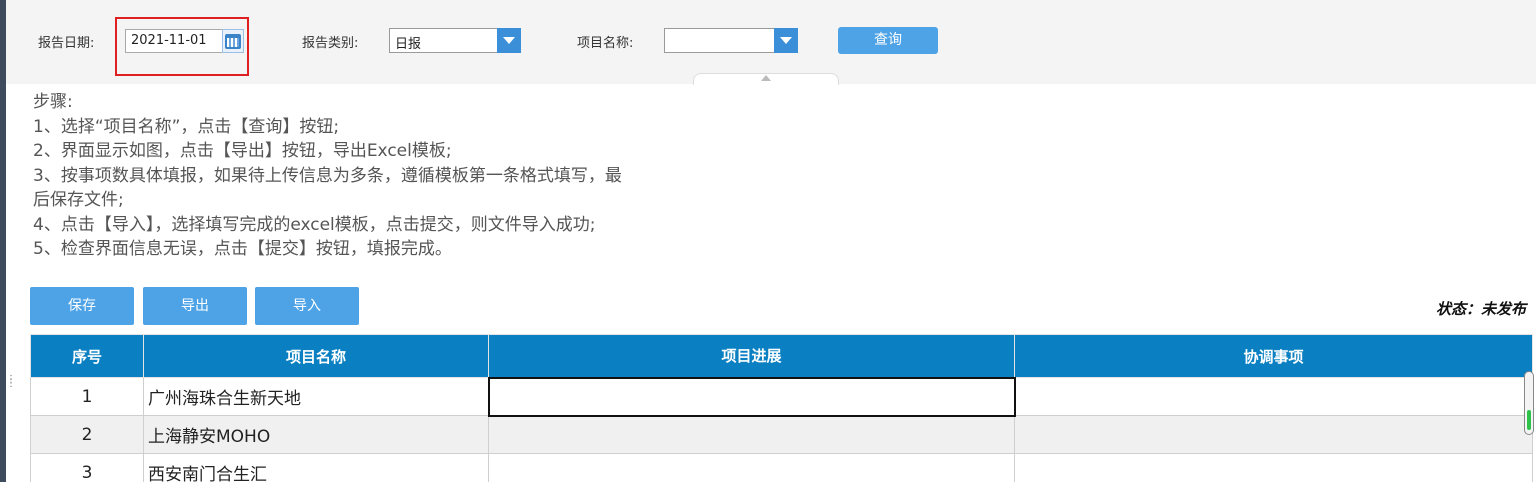 The width and height of the screenshot is (1536, 482). Describe the element at coordinates (888, 40) in the screenshot. I see `query-button: 查询` at that location.